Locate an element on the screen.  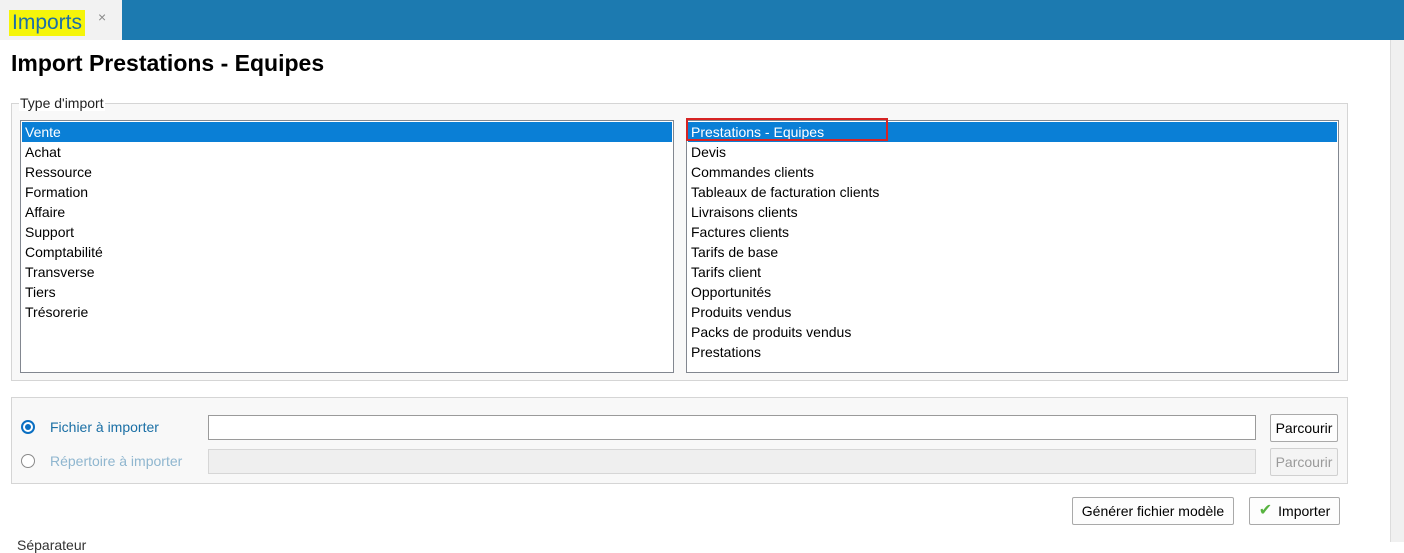
subtype-list-item: Tarifs client is located at coordinates (1012, 272).